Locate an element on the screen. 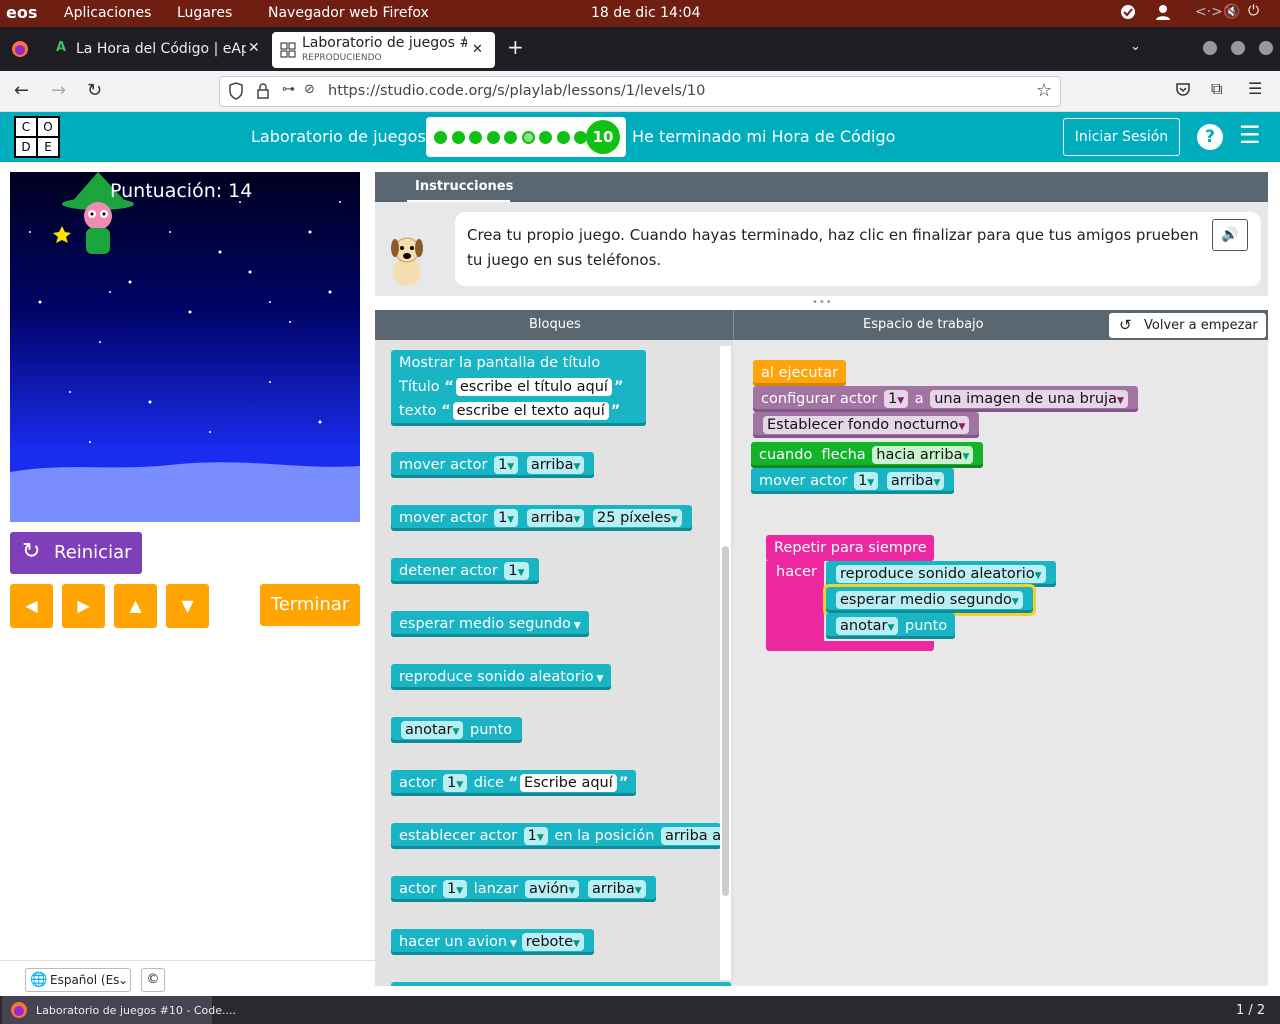  user-icon is located at coordinates (1163, 14).